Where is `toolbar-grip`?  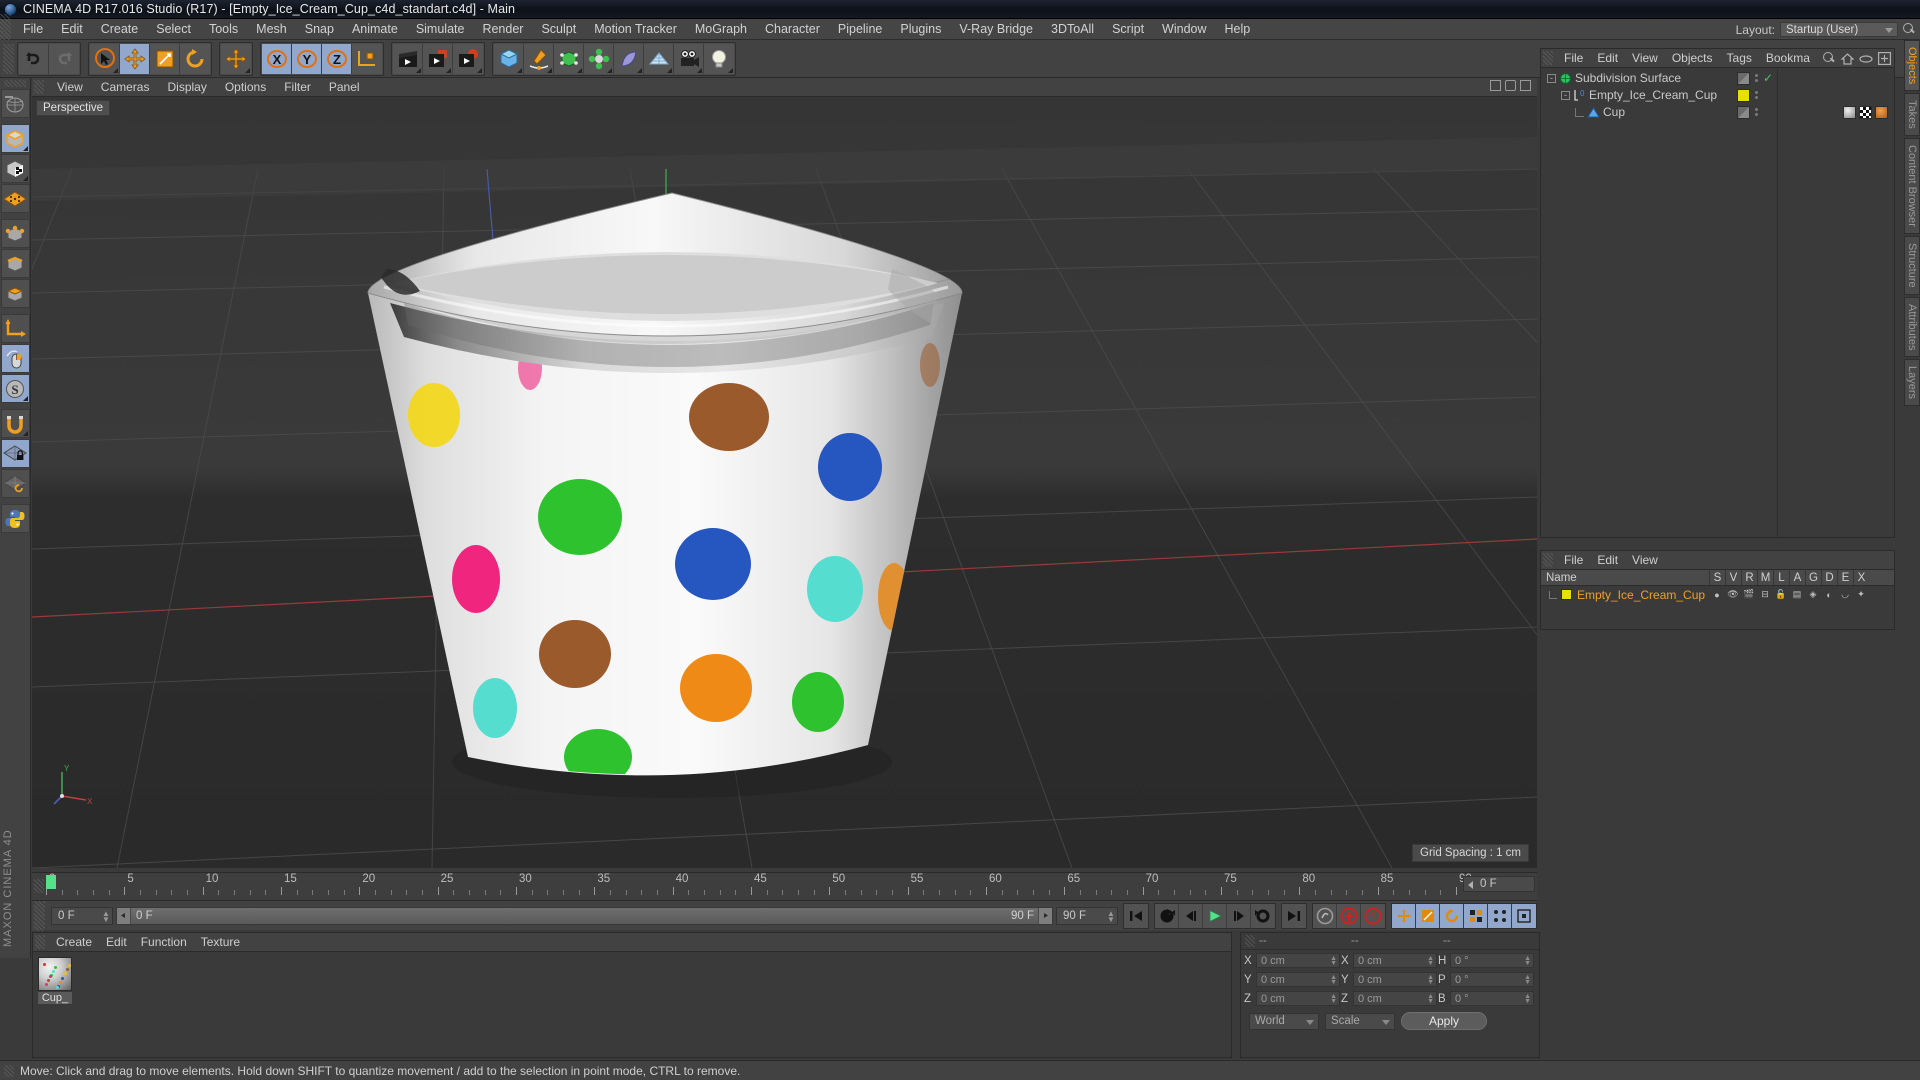
toolbar-grip is located at coordinates (8, 58).